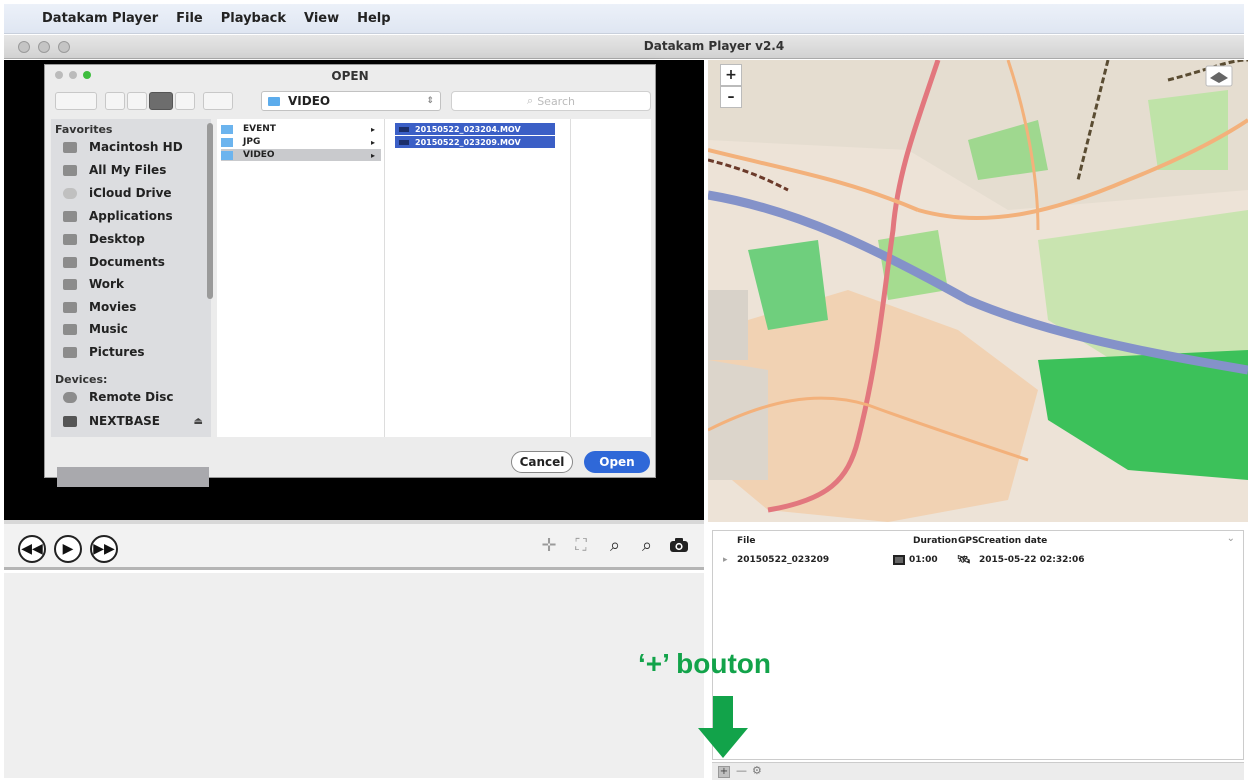  What do you see at coordinates (301, 155) in the screenshot?
I see `folder-item-video: VIDEO ▸` at bounding box center [301, 155].